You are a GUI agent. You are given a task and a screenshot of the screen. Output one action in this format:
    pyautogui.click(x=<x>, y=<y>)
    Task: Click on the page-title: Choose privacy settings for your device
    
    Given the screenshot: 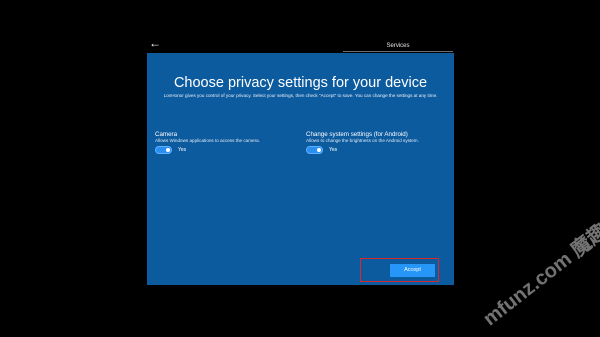 What is the action you would take?
    pyautogui.click(x=300, y=83)
    